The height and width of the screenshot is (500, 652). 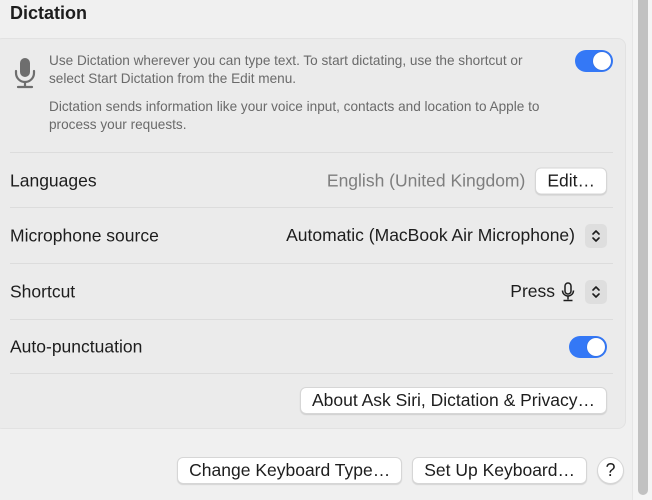 I want to click on shortcut-label: Shortcut, so click(x=43, y=291).